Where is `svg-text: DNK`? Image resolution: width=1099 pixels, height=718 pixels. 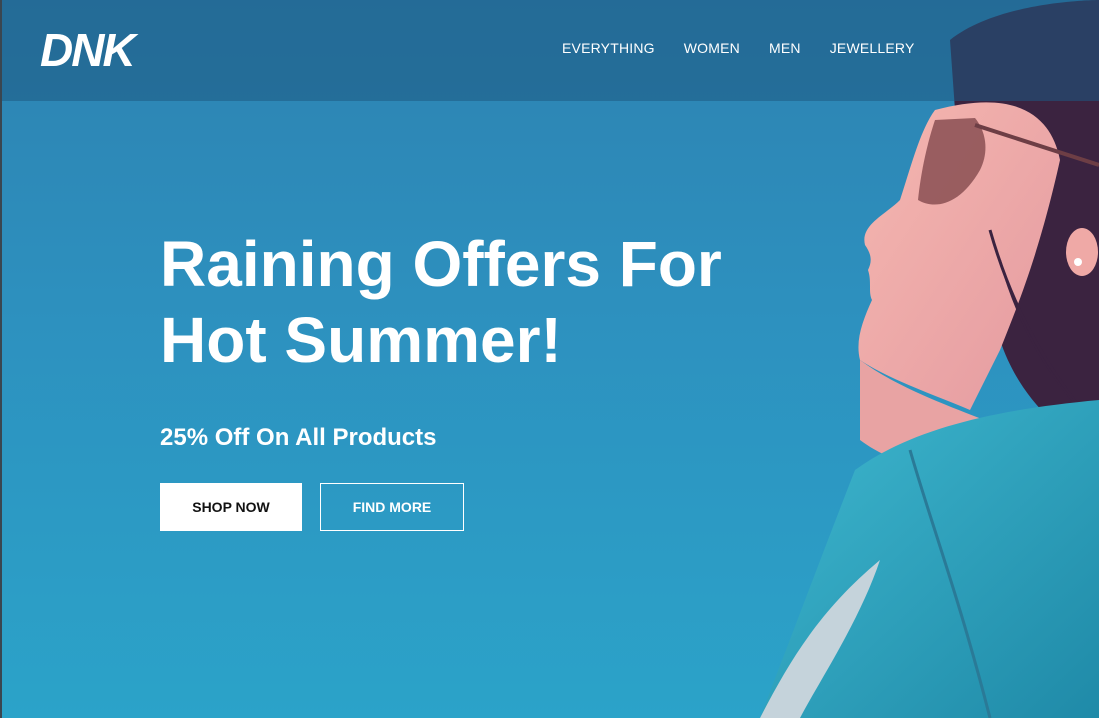 svg-text: DNK is located at coordinates (89, 49).